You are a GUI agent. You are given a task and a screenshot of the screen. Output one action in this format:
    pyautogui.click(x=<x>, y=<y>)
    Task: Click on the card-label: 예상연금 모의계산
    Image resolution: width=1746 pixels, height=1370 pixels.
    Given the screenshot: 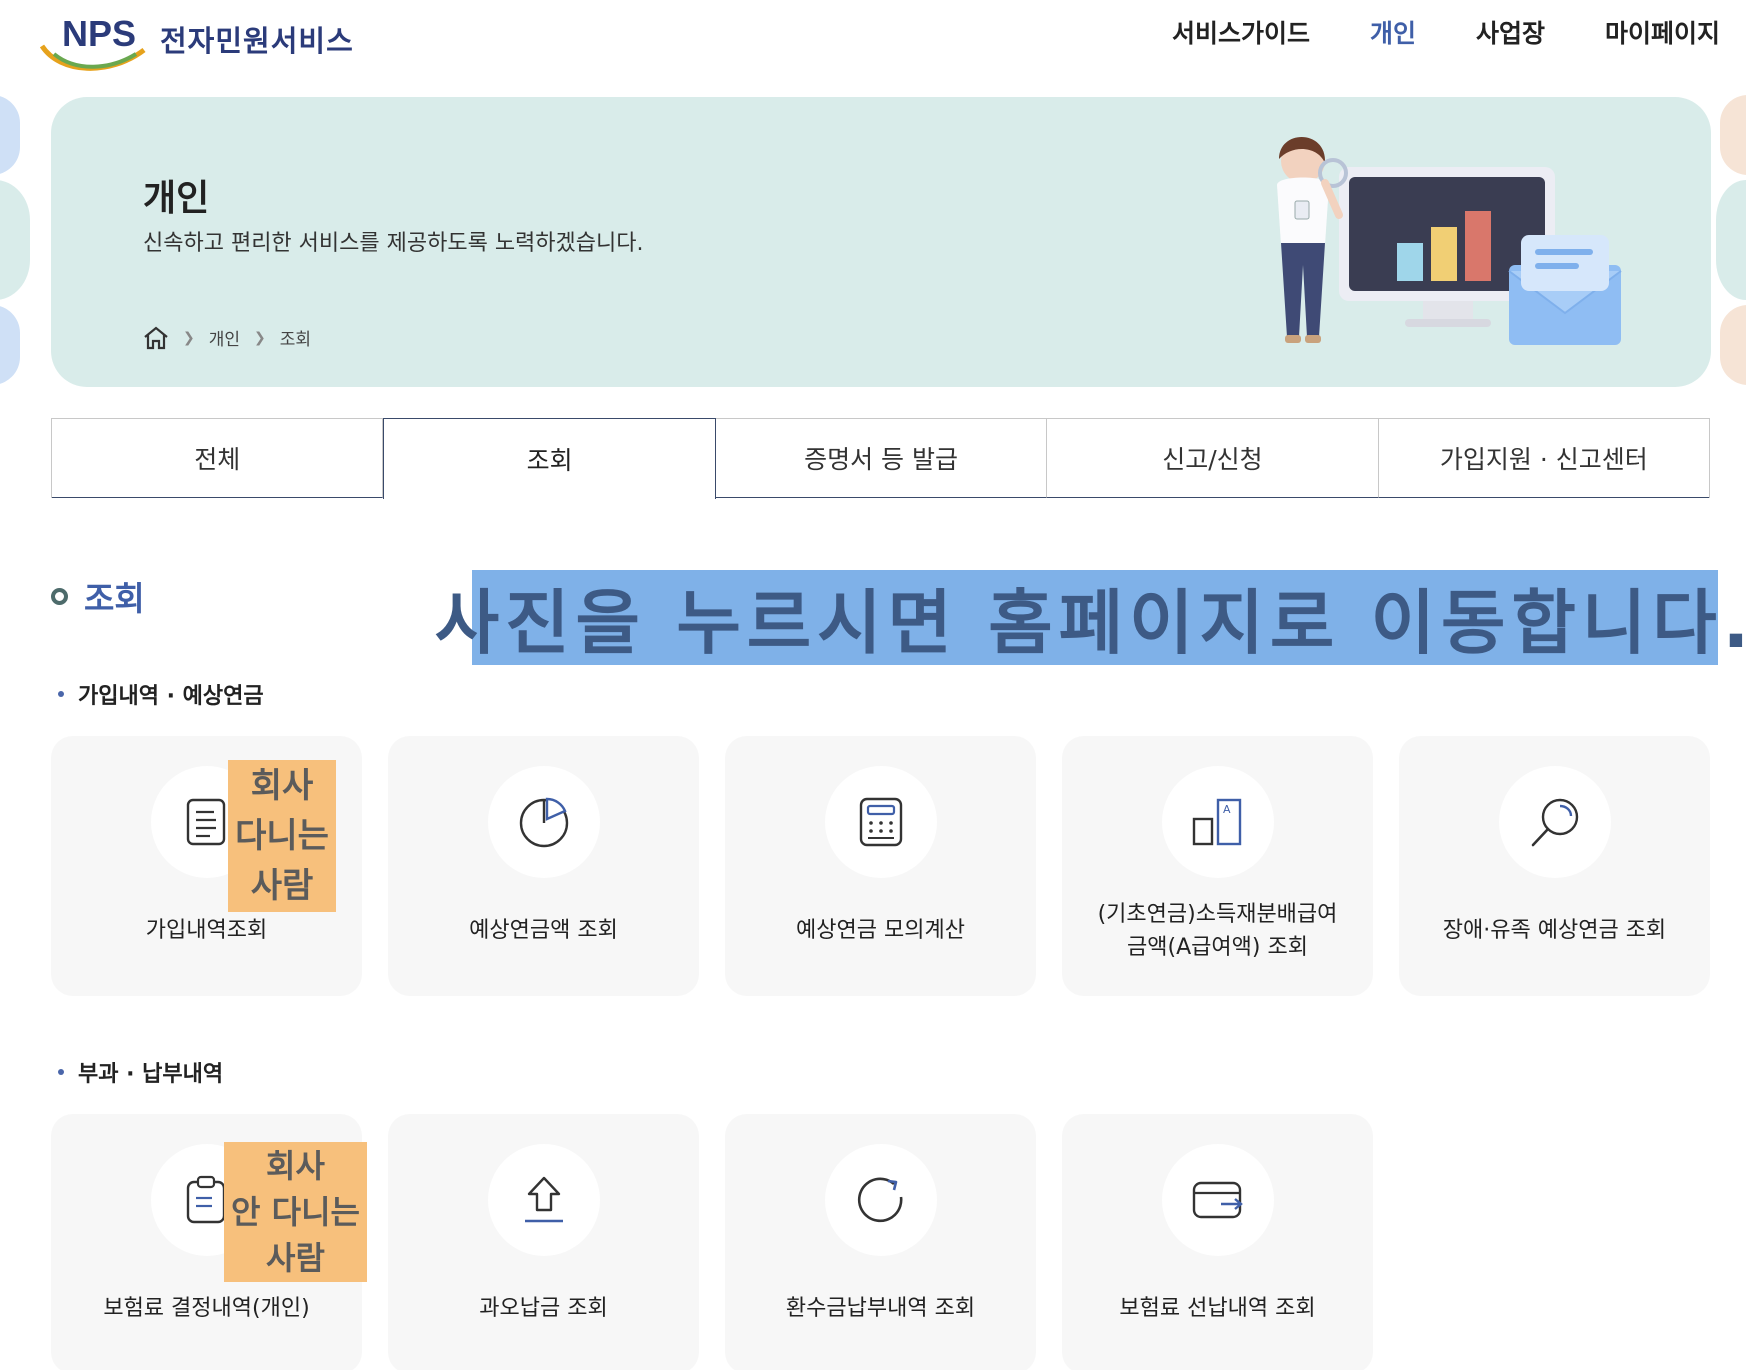 What is the action you would take?
    pyautogui.click(x=880, y=930)
    